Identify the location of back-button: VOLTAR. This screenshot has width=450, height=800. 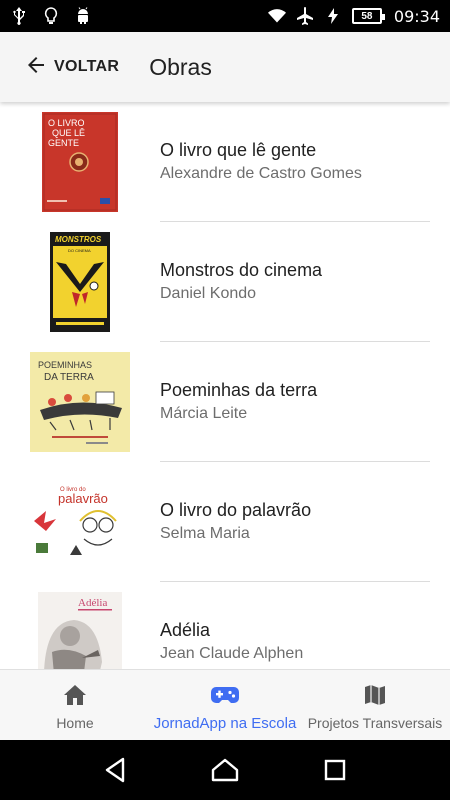
(71, 67).